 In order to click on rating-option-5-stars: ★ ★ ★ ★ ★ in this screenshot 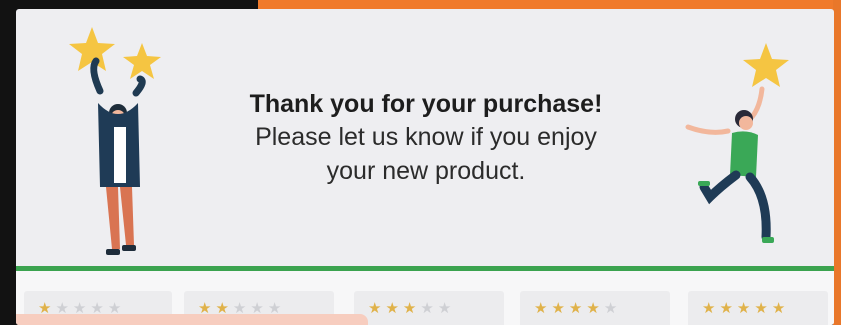, I will do `click(758, 308)`.